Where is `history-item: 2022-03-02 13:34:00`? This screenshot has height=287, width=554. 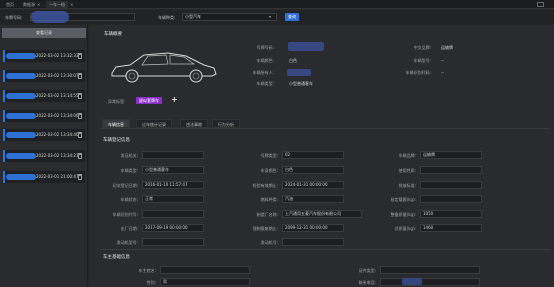 history-item: 2022-03-02 13:34:00 is located at coordinates (44, 116).